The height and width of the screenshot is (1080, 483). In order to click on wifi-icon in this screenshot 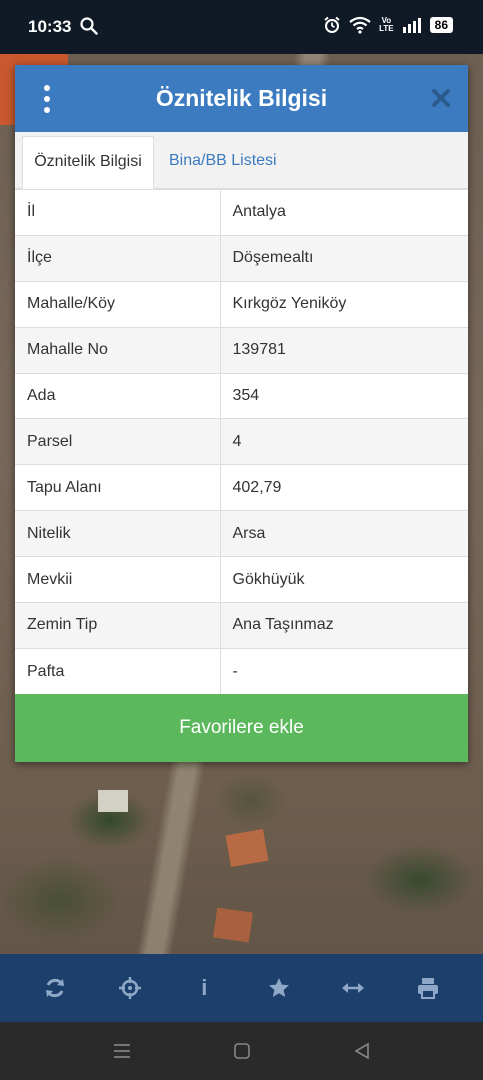, I will do `click(360, 25)`.